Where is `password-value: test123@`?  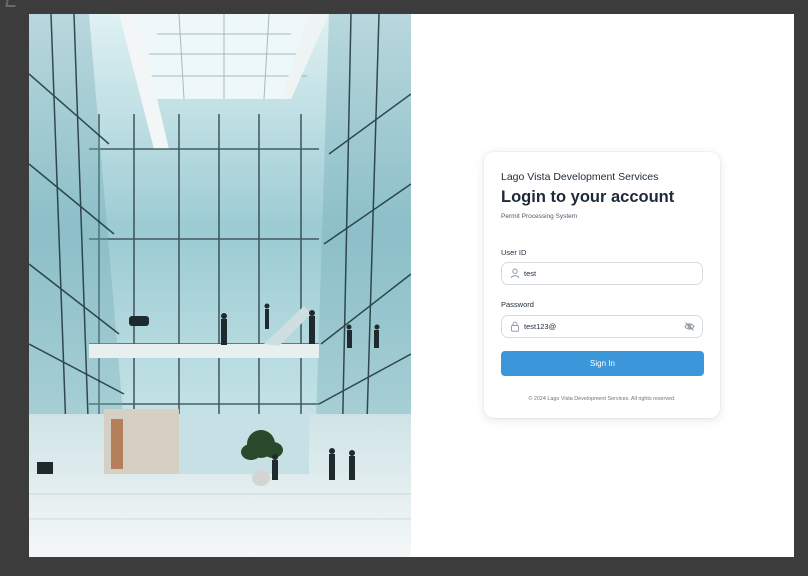
password-value: test123@ is located at coordinates (540, 326).